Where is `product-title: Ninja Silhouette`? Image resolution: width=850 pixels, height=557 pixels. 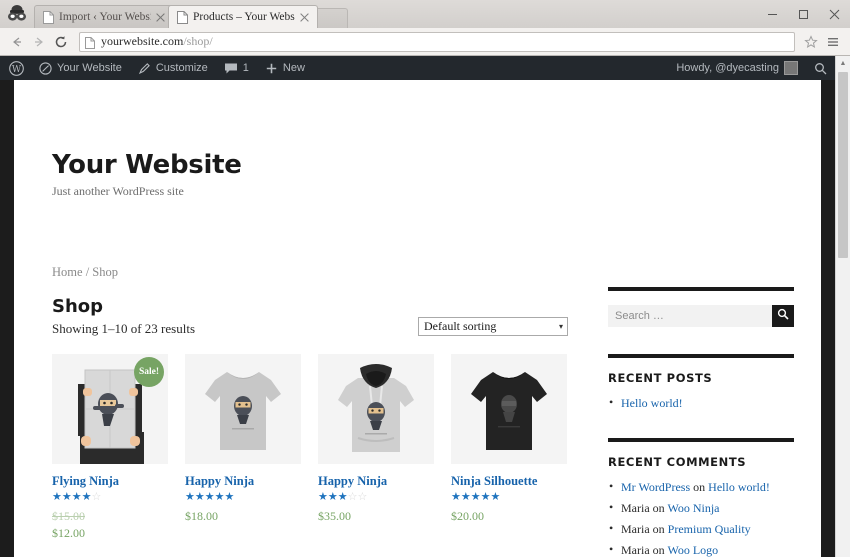 product-title: Ninja Silhouette is located at coordinates (509, 481).